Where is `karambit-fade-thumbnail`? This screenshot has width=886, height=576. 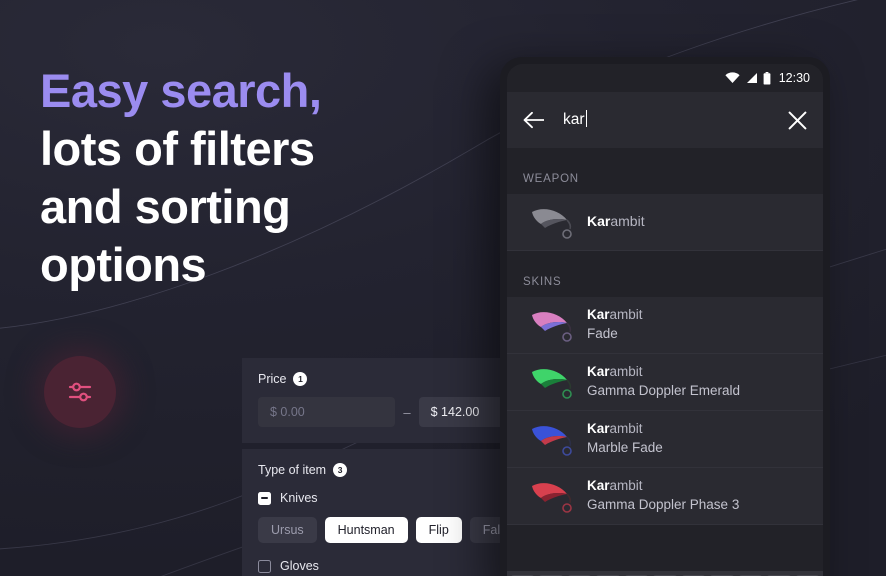
karambit-fade-thumbnail is located at coordinates (555, 325).